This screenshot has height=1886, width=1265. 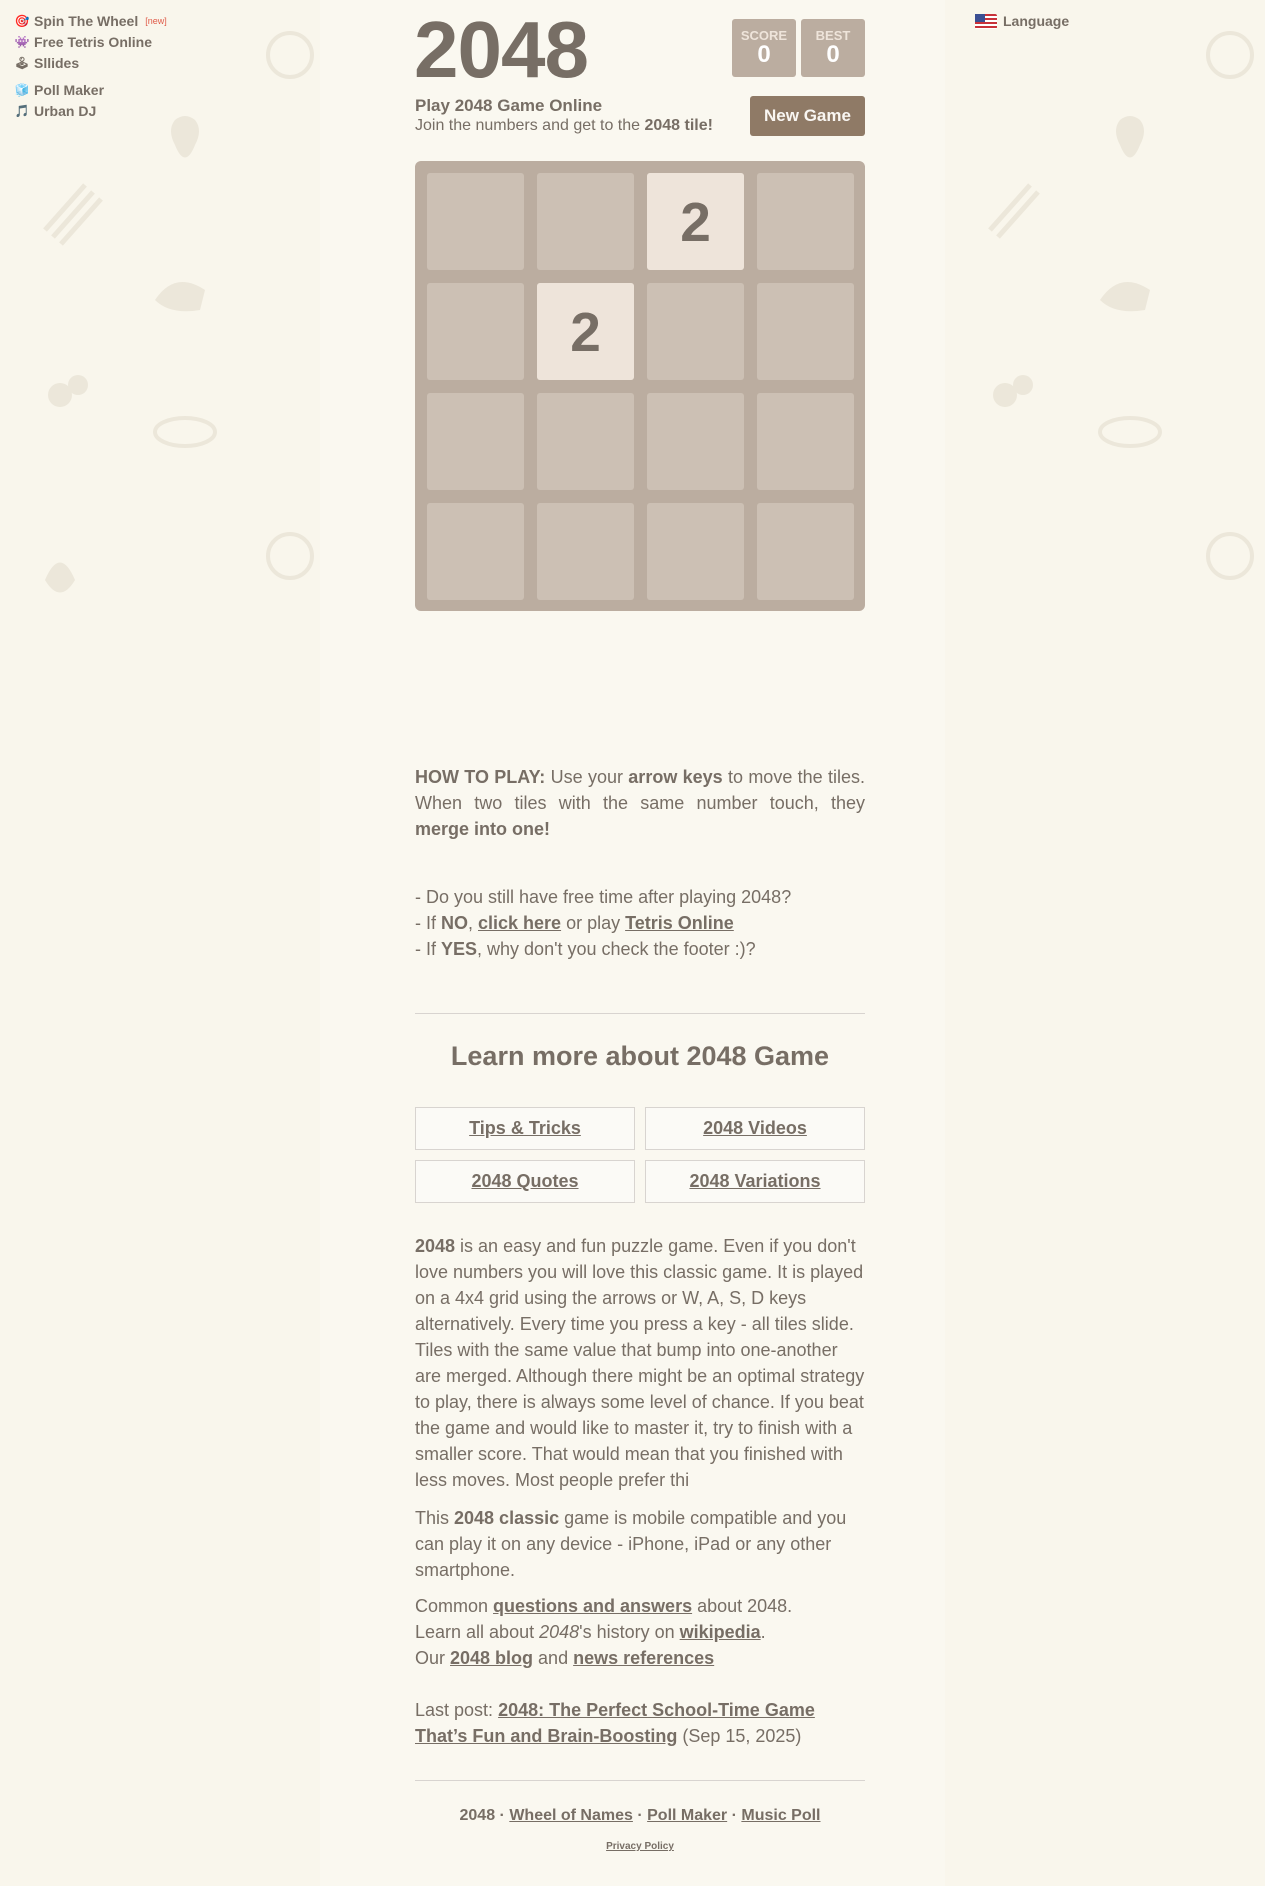 What do you see at coordinates (454, 923) in the screenshot?
I see `text-bold: NO` at bounding box center [454, 923].